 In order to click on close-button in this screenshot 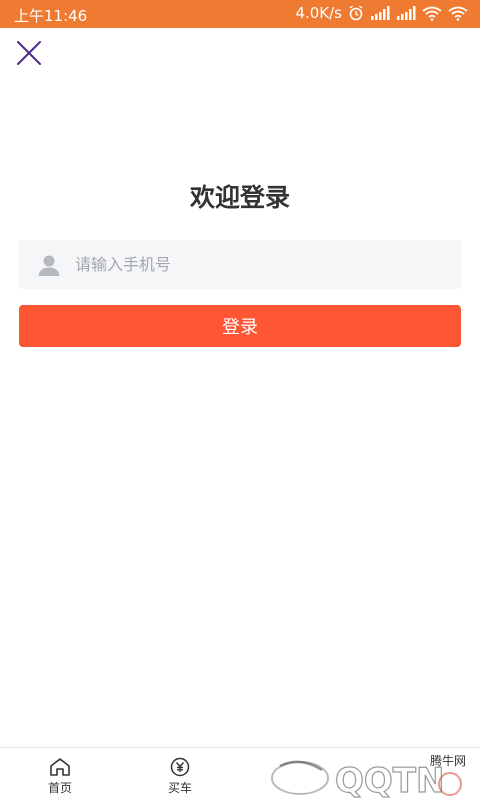, I will do `click(29, 53)`.